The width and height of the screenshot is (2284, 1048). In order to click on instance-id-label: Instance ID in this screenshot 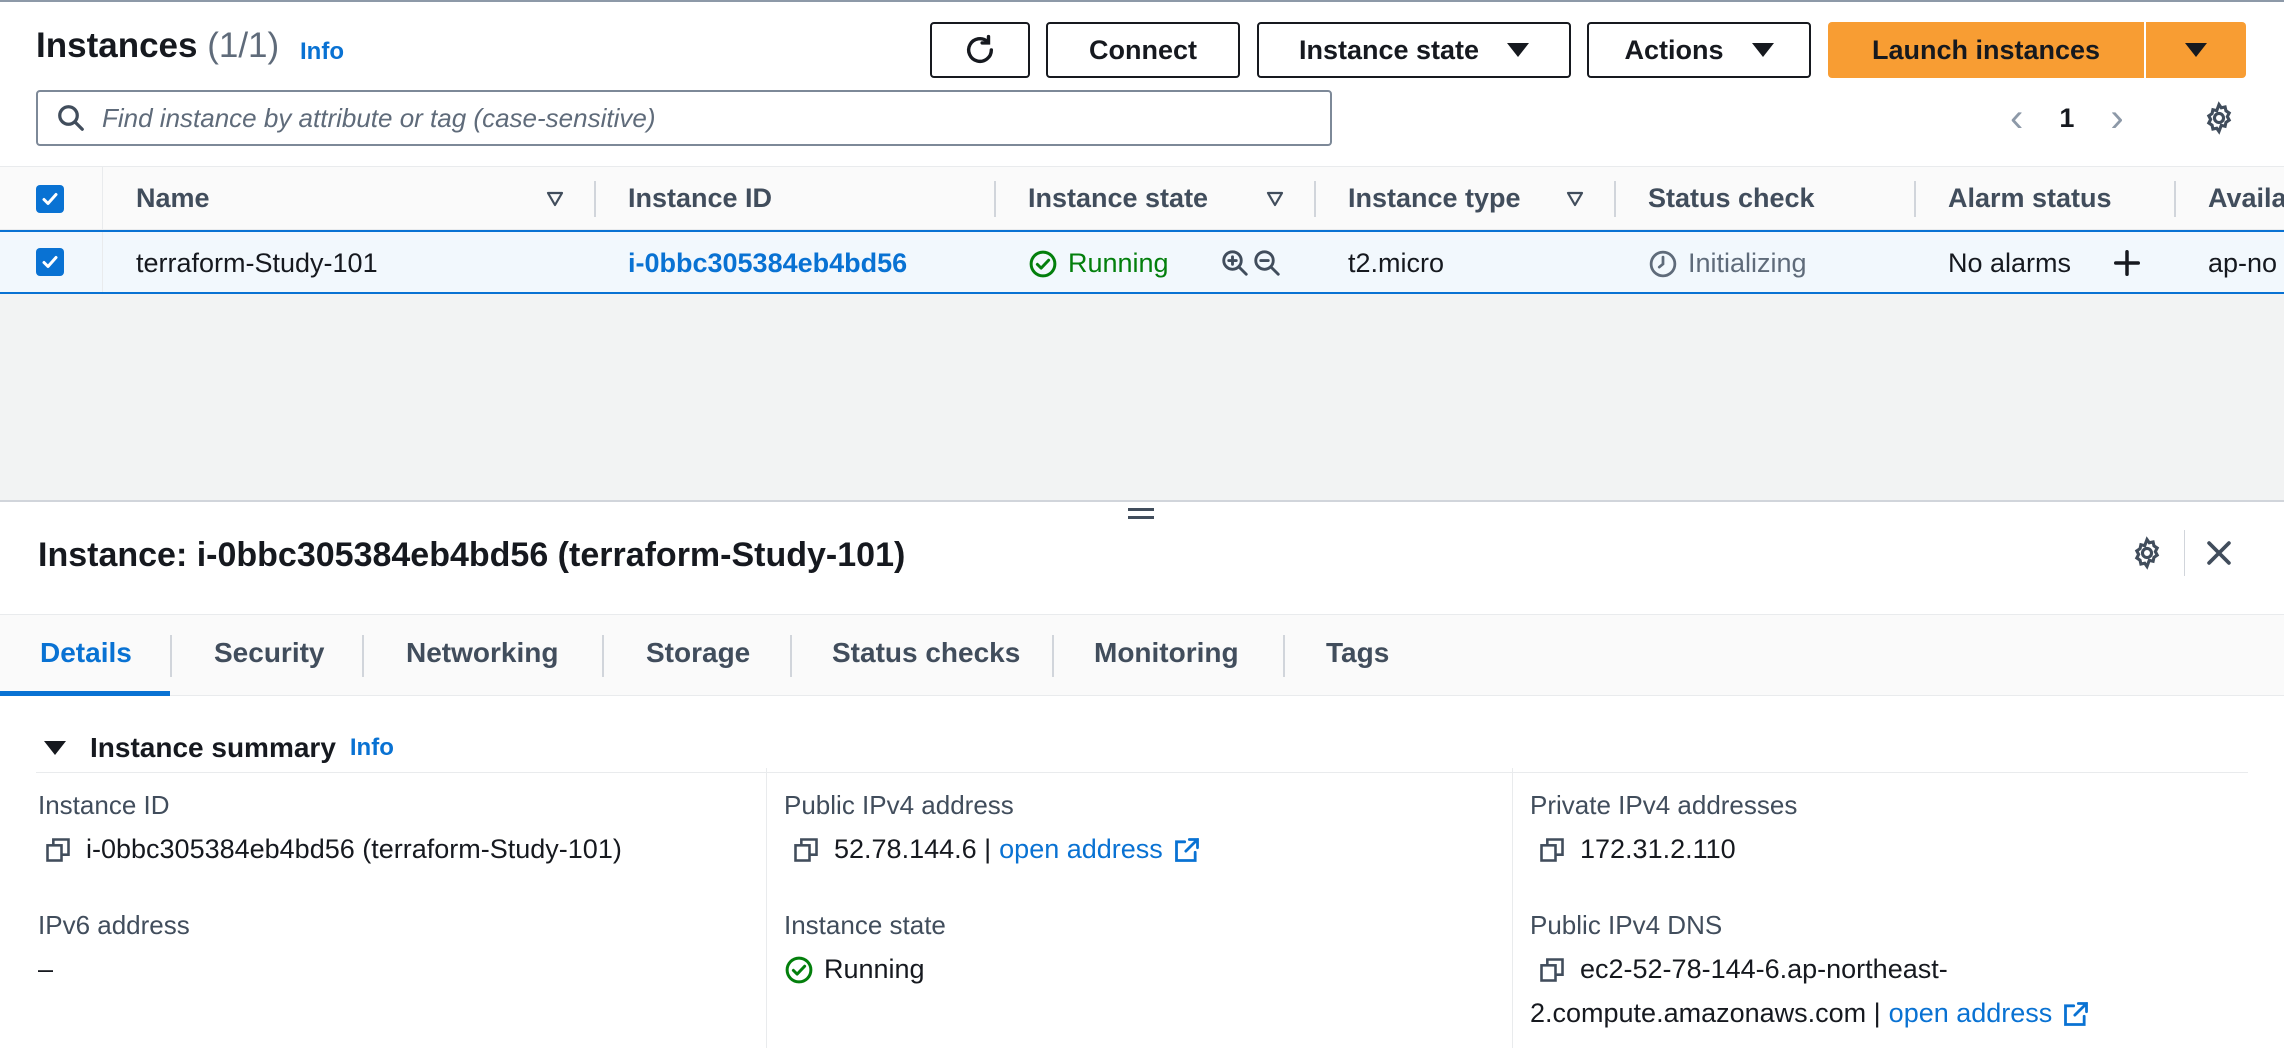, I will do `click(104, 805)`.